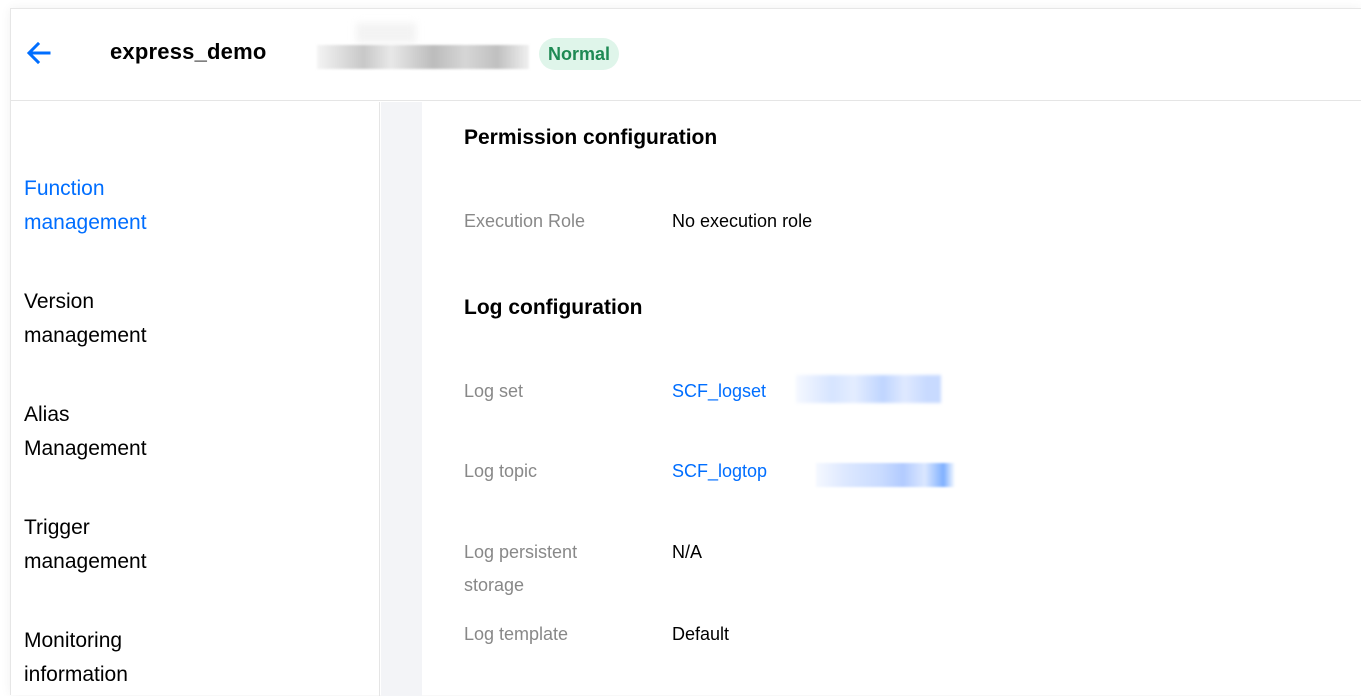 This screenshot has height=696, width=1361. I want to click on function-name-title: express_demo, so click(188, 51).